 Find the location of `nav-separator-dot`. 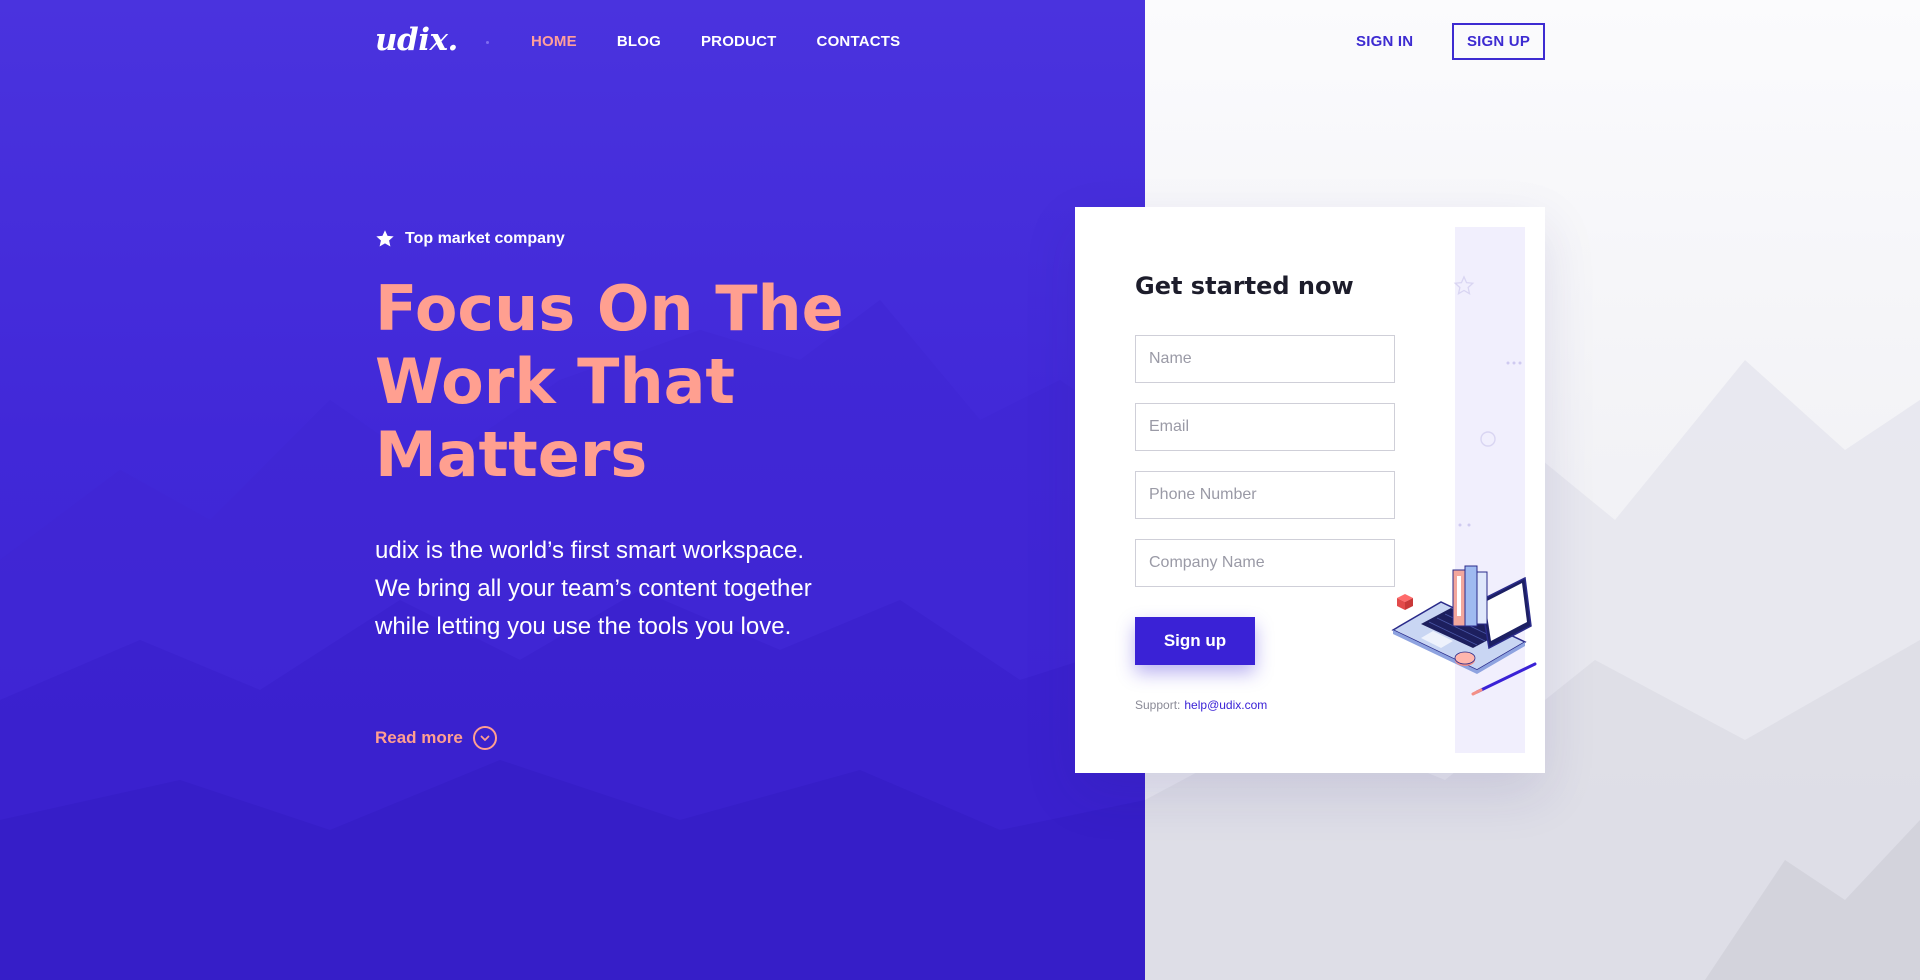

nav-separator-dot is located at coordinates (487, 42).